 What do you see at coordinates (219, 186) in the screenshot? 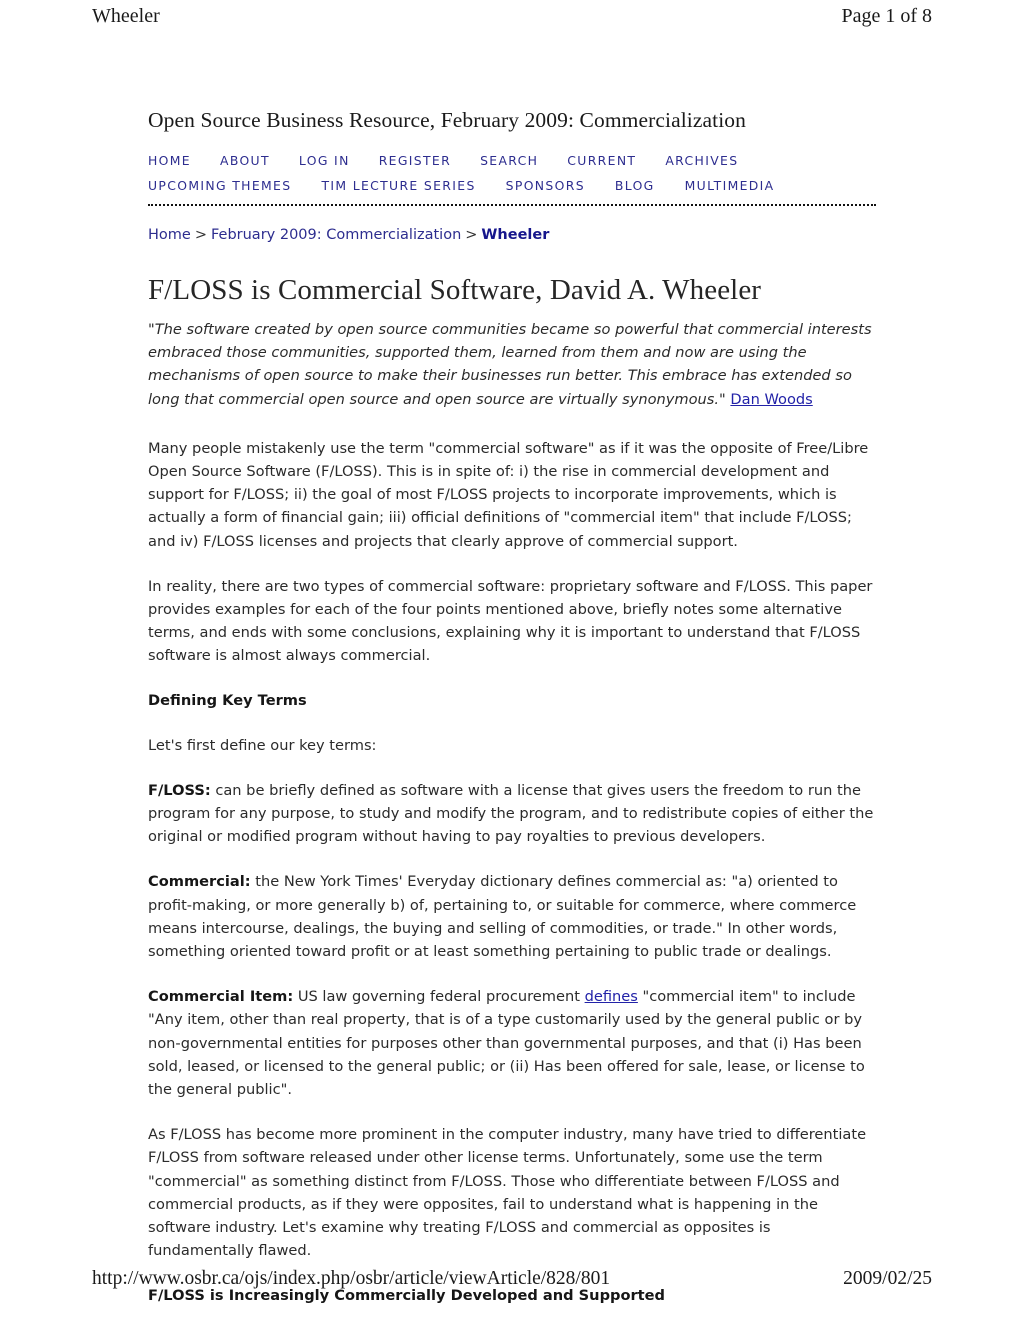
I see `nav-item-upcoming-themes: UPCOMING THEMES` at bounding box center [219, 186].